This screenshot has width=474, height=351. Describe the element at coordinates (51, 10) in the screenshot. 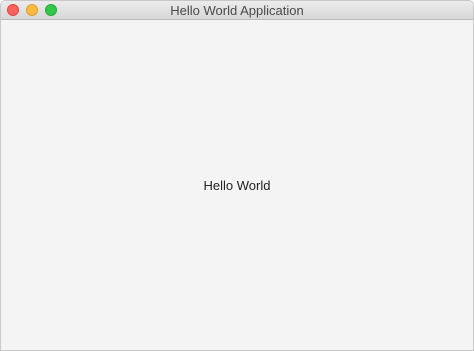

I see `zoom-button` at that location.